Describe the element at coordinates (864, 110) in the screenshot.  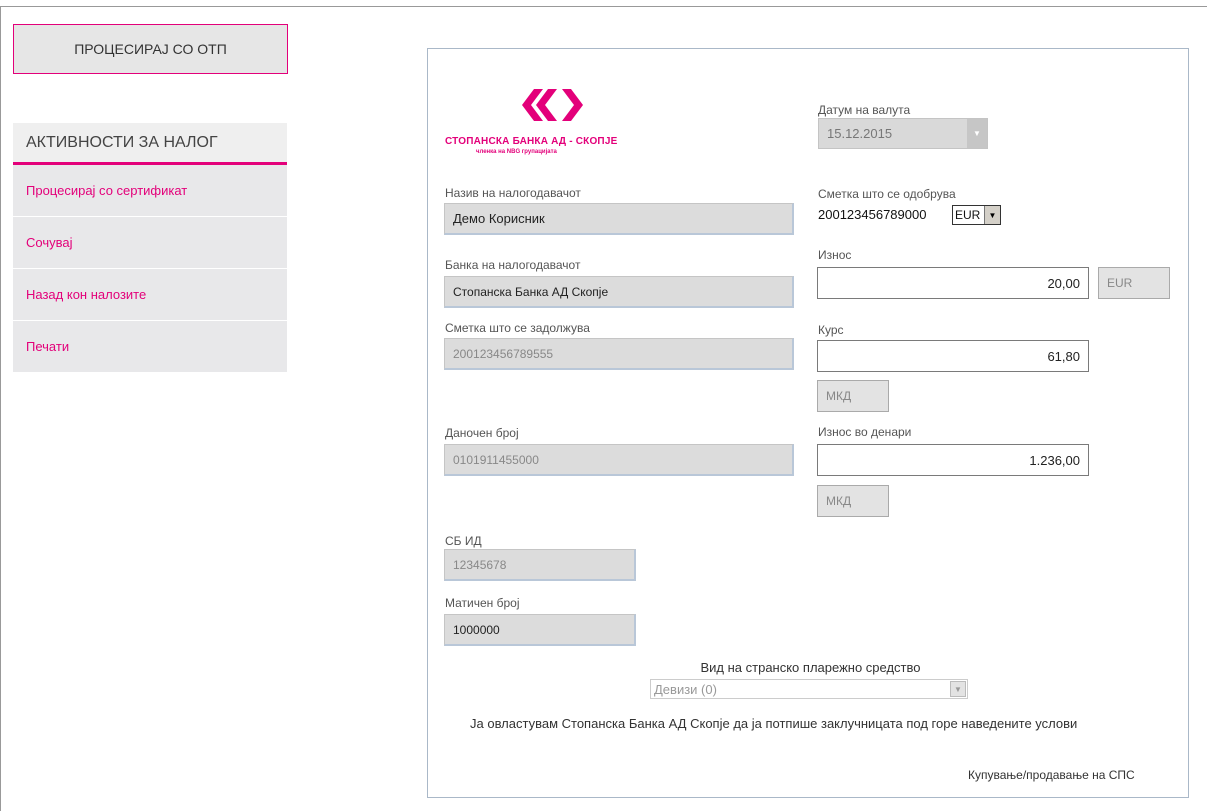
I see `value-date-label: Датум на валута` at that location.